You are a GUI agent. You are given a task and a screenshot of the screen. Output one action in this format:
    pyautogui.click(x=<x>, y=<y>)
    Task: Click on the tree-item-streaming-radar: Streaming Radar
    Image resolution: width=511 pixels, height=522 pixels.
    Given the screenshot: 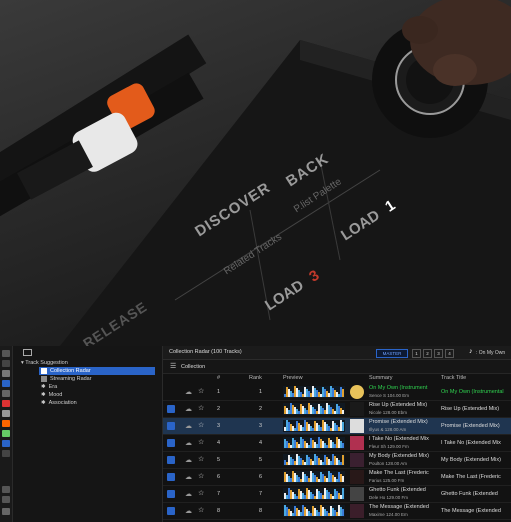 What is the action you would take?
    pyautogui.click(x=66, y=379)
    